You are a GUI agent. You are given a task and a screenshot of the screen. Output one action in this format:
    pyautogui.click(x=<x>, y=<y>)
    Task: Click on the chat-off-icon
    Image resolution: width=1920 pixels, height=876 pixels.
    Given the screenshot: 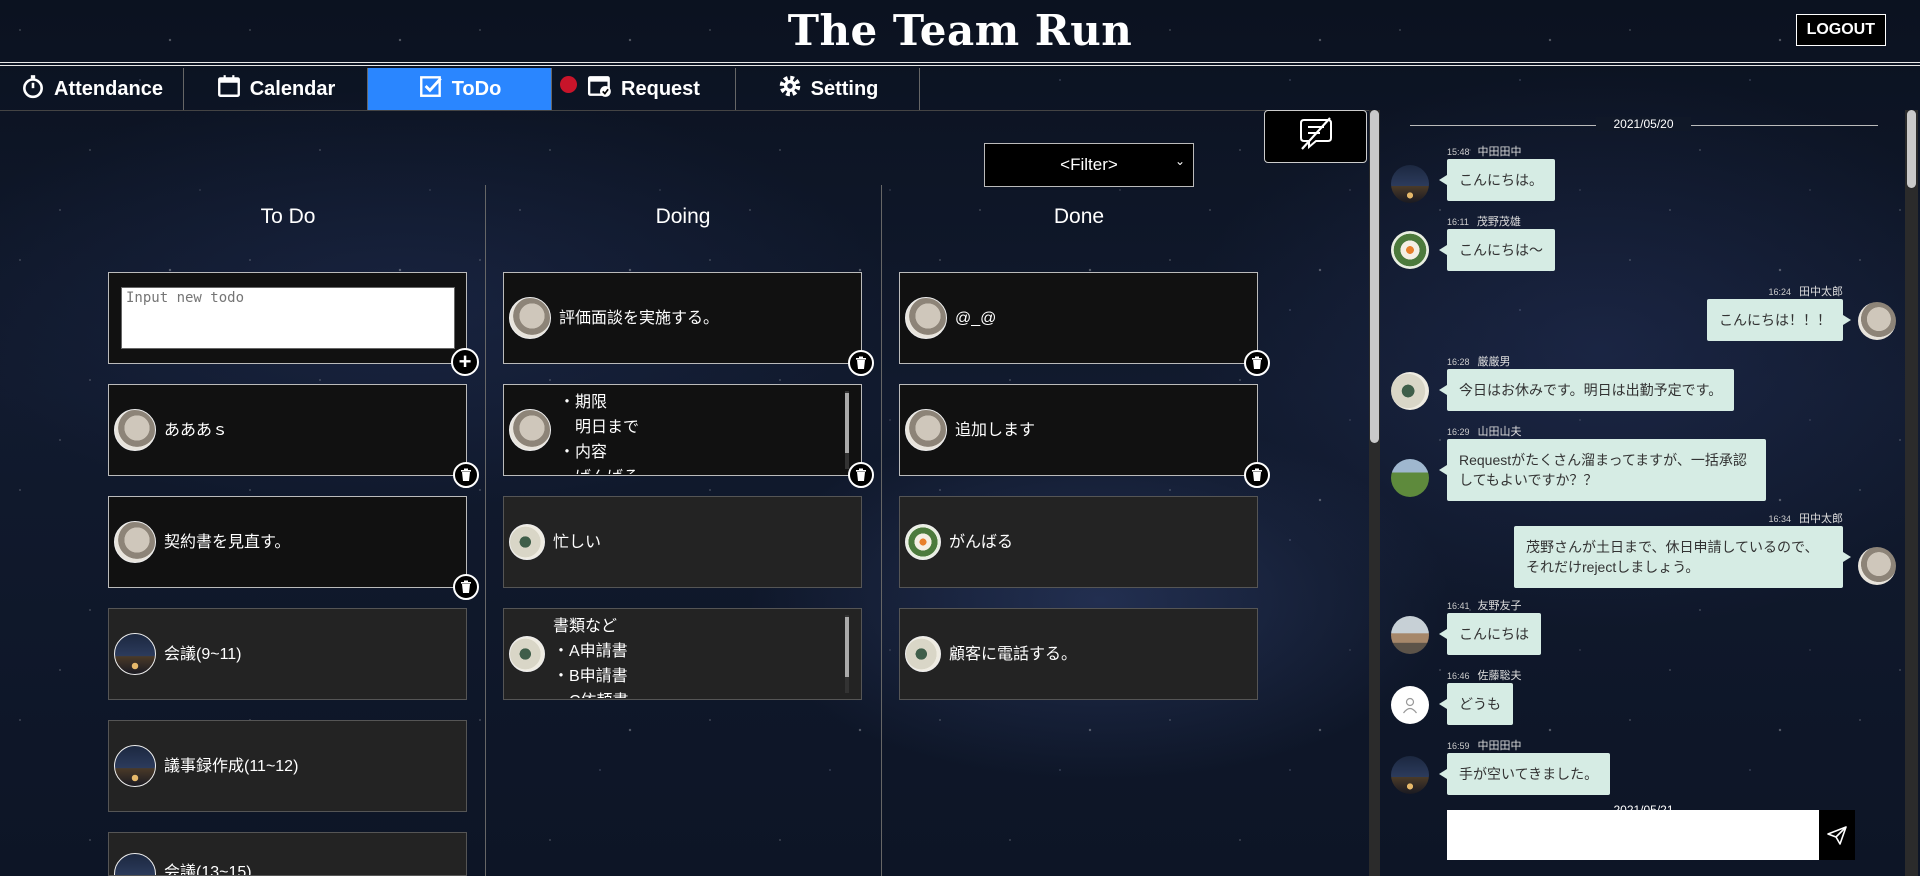 What is the action you would take?
    pyautogui.click(x=1316, y=136)
    